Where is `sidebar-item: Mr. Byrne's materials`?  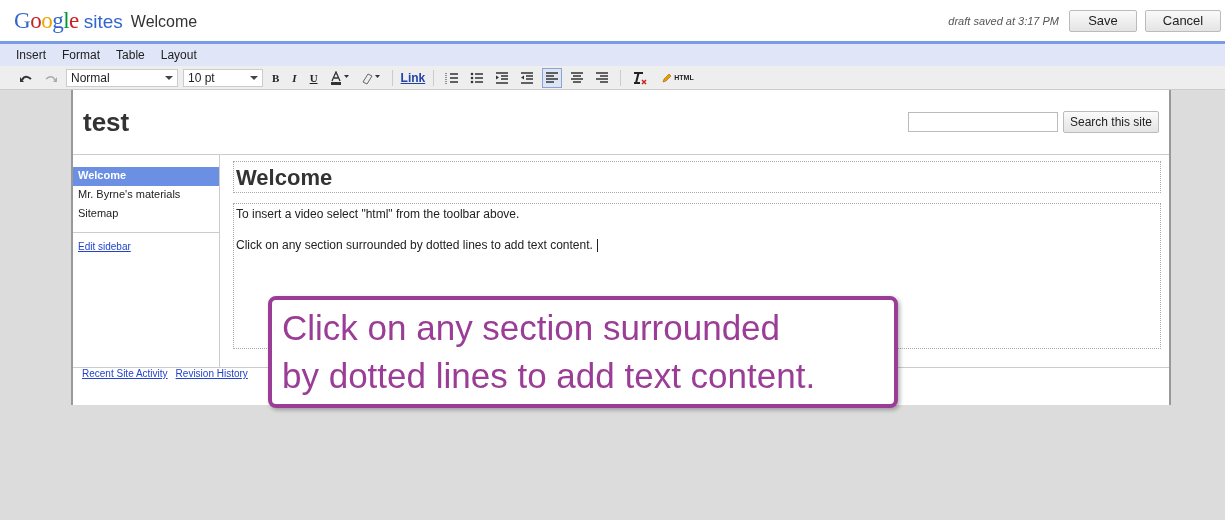 sidebar-item: Mr. Byrne's materials is located at coordinates (146, 195).